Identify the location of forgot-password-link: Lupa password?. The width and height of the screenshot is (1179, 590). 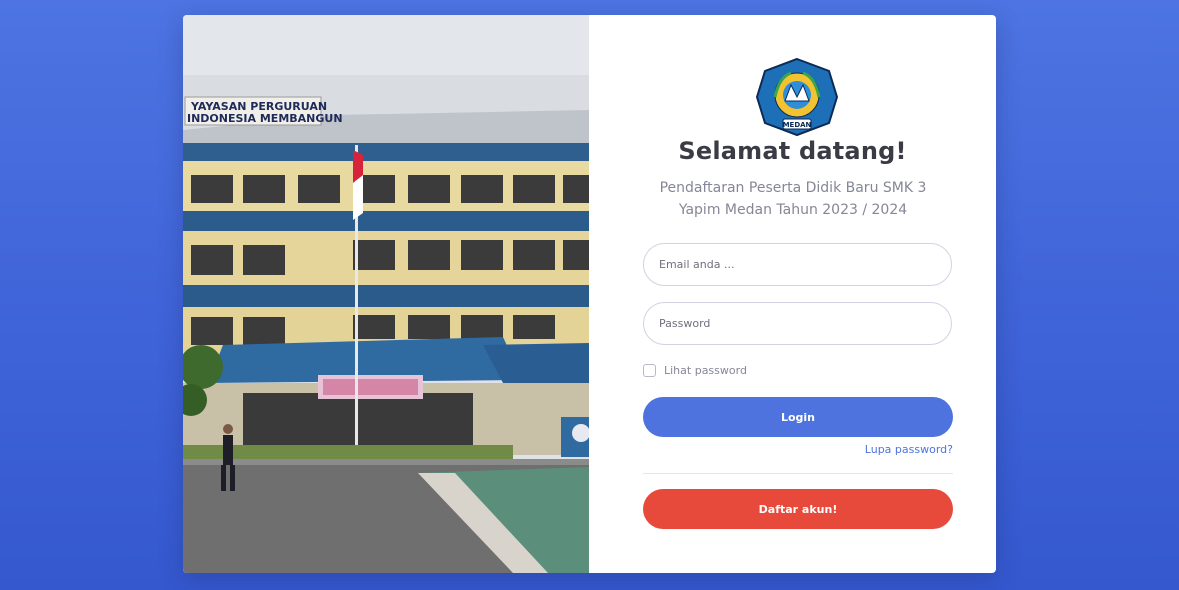
(909, 449).